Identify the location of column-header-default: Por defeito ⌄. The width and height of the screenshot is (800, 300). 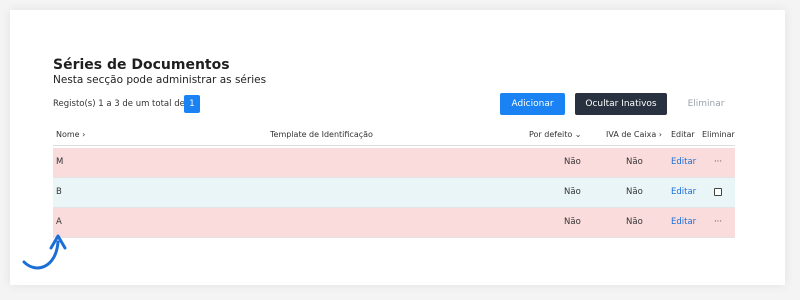
(555, 134).